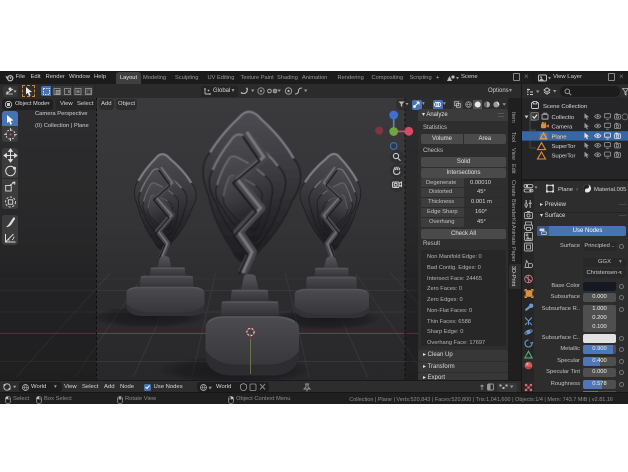 Image resolution: width=628 pixels, height=472 pixels. Describe the element at coordinates (563, 118) in the screenshot. I see `svg-text: Collectio` at that location.